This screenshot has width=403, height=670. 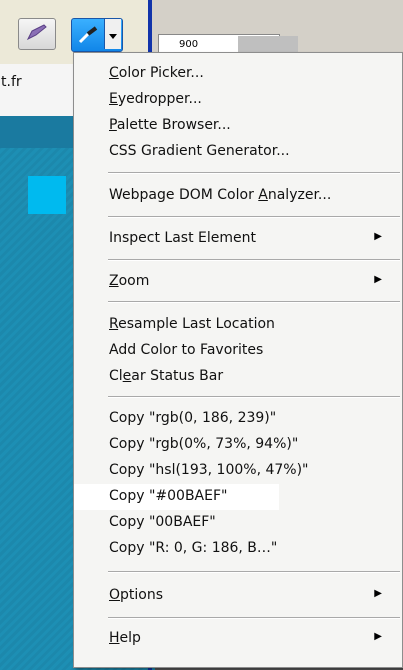 What do you see at coordinates (125, 638) in the screenshot?
I see `menu-item-label: Help` at bounding box center [125, 638].